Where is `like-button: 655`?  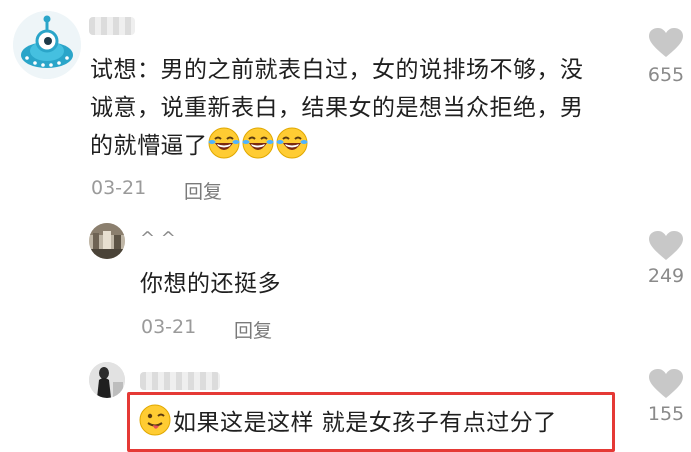
like-button: 655 is located at coordinates (663, 57).